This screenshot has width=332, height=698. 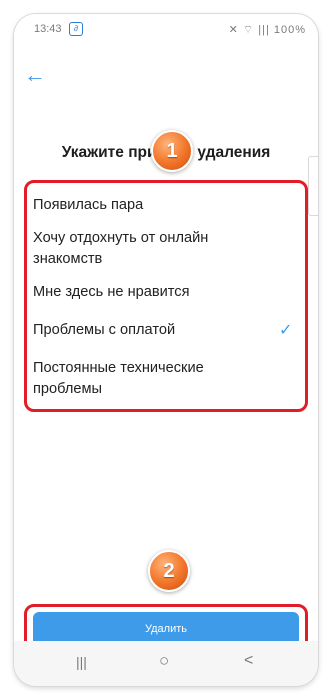 I want to click on option-label: Проблемы с оплатой, so click(x=104, y=330).